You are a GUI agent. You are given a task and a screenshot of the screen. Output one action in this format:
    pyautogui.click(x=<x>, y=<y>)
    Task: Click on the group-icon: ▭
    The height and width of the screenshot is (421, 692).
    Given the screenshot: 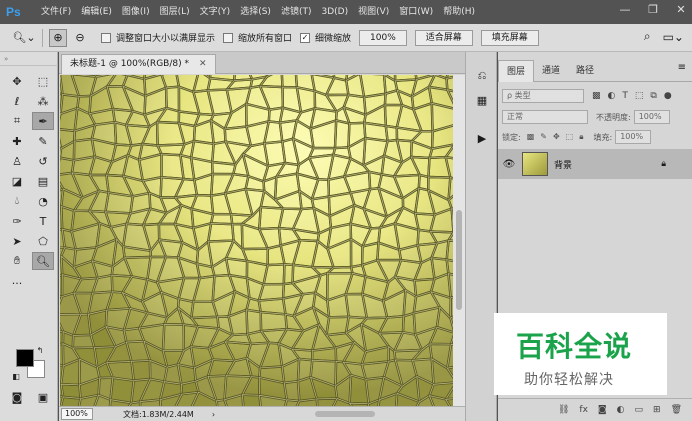 What is the action you would take?
    pyautogui.click(x=639, y=410)
    